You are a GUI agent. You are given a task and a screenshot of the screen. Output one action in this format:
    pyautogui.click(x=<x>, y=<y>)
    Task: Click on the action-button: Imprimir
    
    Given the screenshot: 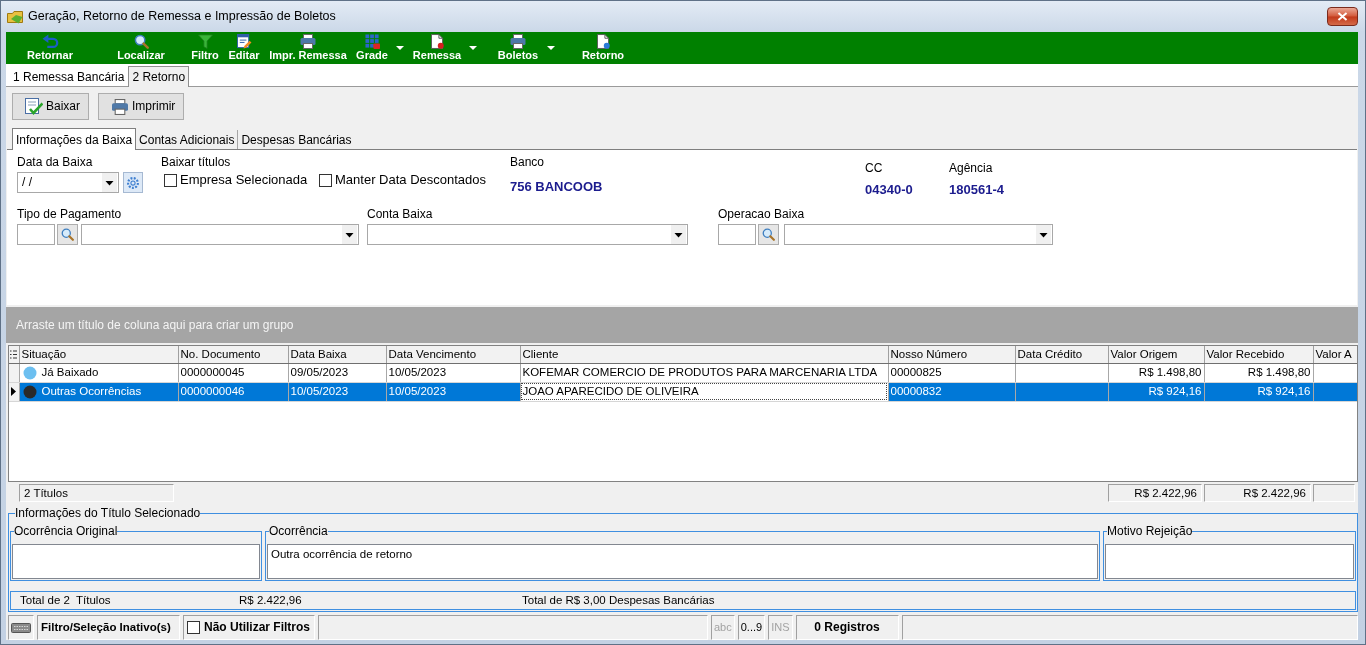 What is the action you would take?
    pyautogui.click(x=141, y=106)
    